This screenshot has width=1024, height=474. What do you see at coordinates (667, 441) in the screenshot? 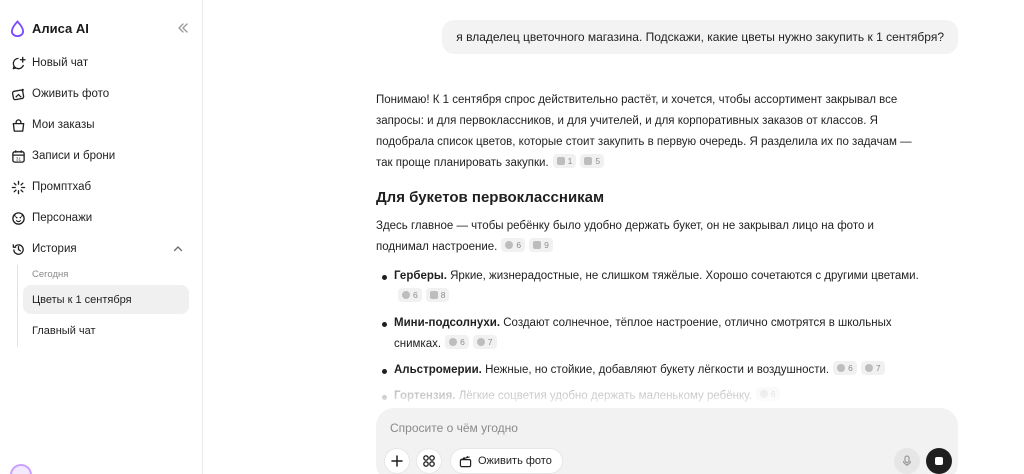
I see `composer: Оживить фото` at bounding box center [667, 441].